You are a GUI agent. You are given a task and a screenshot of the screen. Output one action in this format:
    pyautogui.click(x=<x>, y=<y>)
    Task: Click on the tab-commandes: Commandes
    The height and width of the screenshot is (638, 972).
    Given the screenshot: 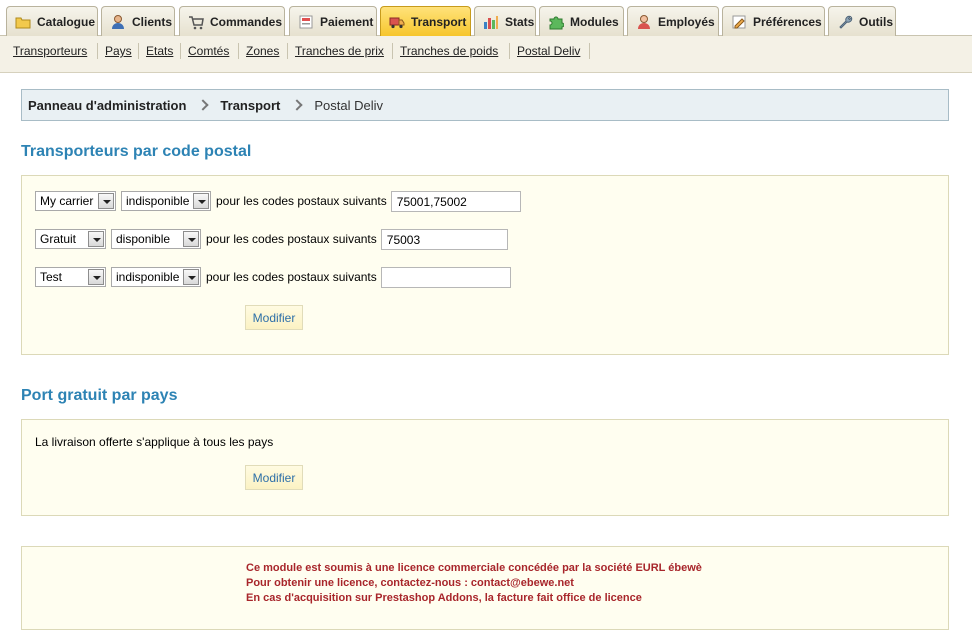 What is the action you would take?
    pyautogui.click(x=232, y=21)
    